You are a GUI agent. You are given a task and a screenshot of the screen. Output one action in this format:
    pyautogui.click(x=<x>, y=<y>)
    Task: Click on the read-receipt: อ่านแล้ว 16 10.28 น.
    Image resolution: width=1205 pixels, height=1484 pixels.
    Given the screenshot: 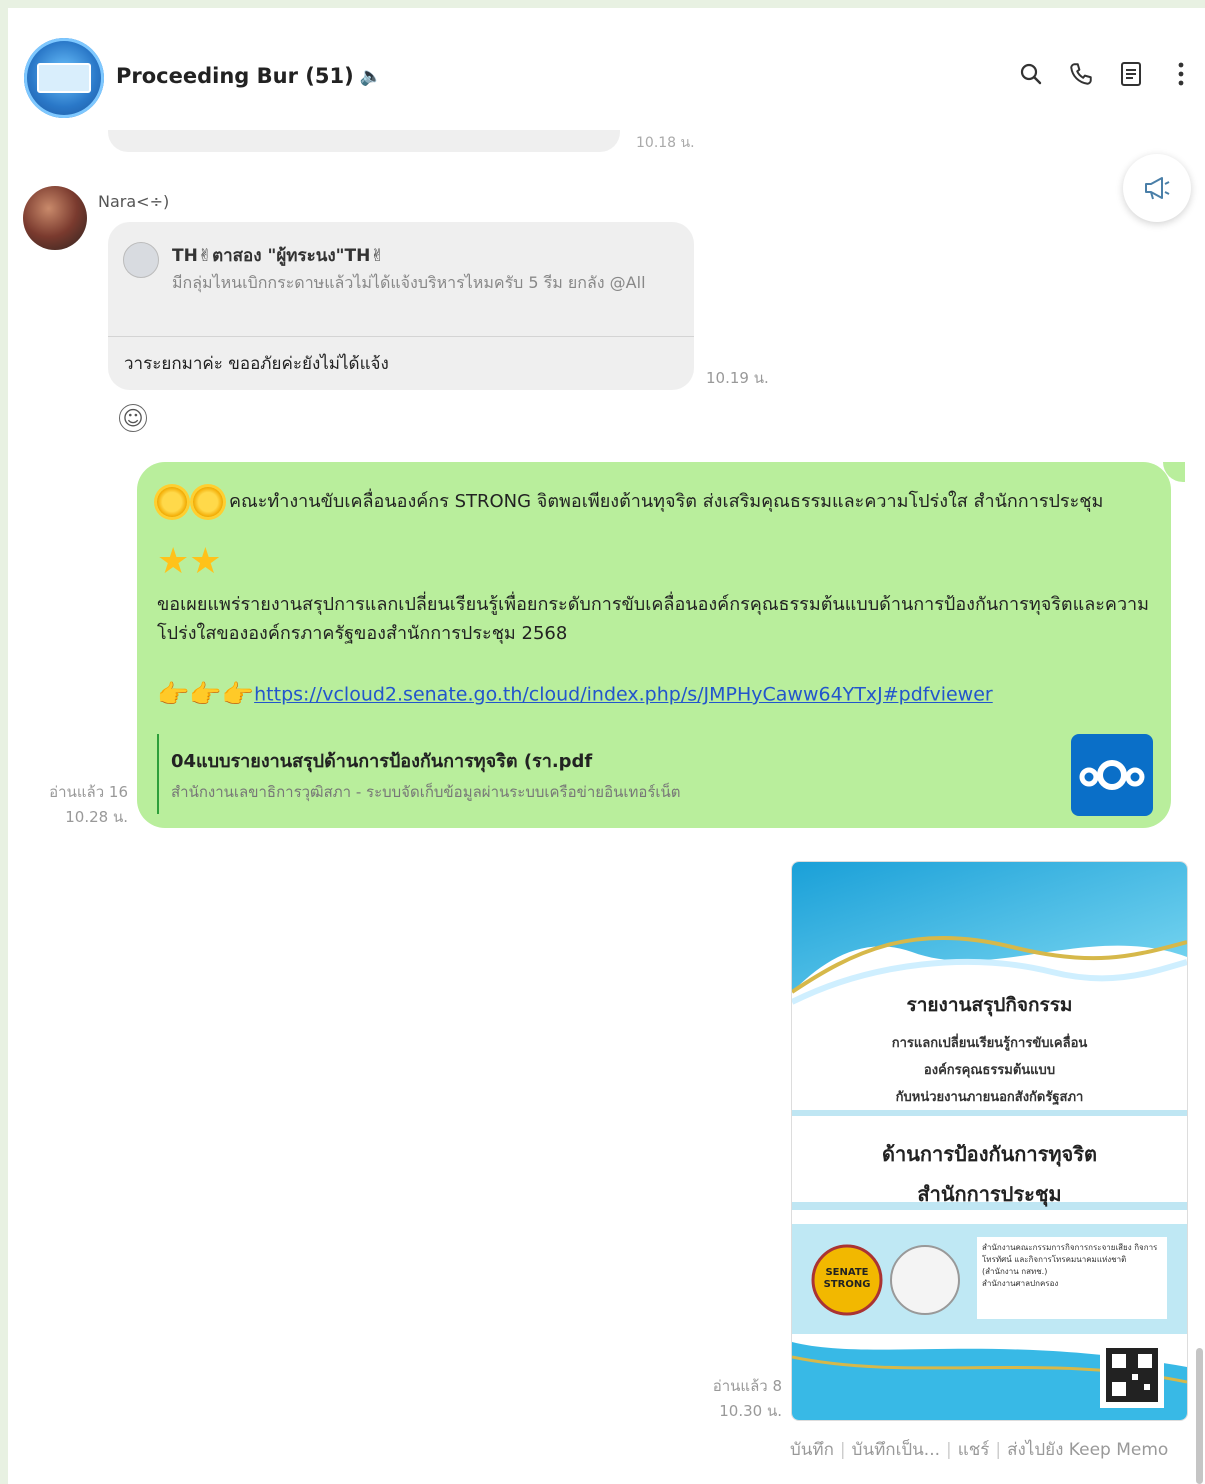 What is the action you would take?
    pyautogui.click(x=85, y=805)
    